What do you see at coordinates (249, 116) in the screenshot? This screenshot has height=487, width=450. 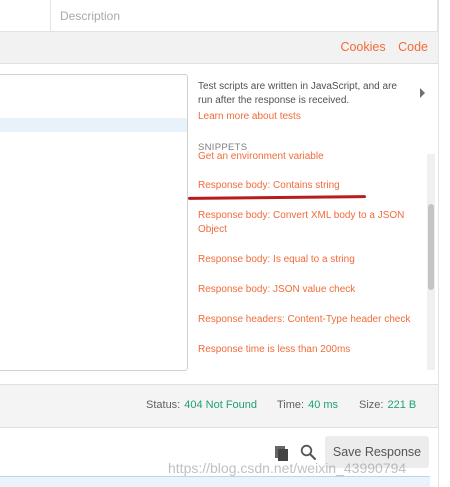 I see `learn-more-link: Learn more about tests` at bounding box center [249, 116].